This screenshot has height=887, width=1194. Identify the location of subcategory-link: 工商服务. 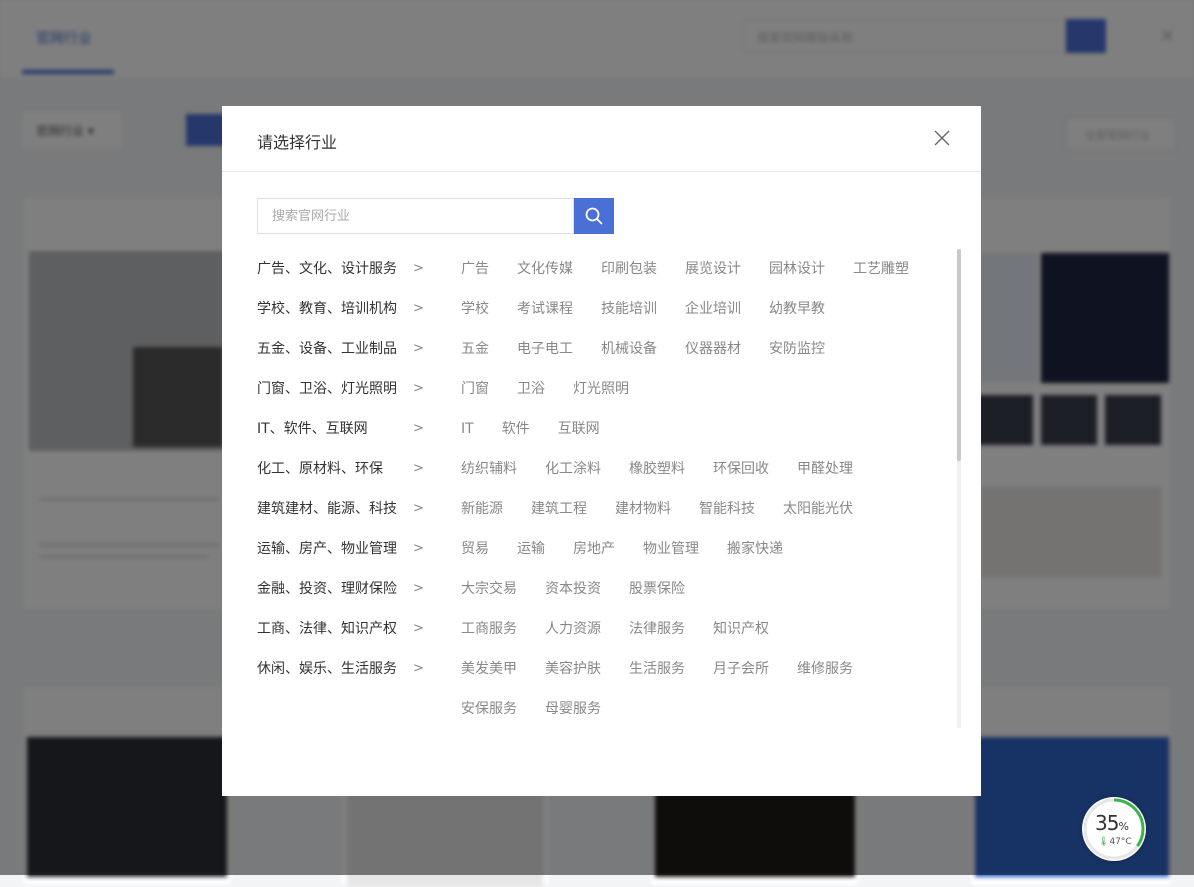
(489, 629).